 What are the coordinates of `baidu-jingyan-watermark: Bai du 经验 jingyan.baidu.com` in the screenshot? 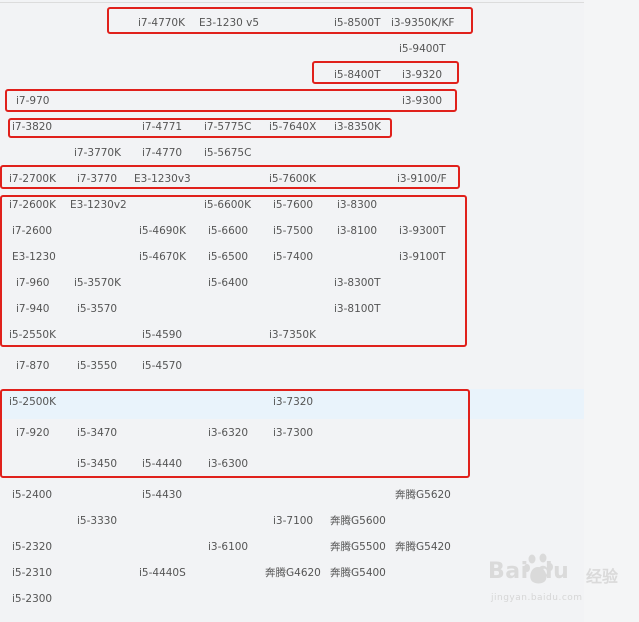 It's located at (553, 583).